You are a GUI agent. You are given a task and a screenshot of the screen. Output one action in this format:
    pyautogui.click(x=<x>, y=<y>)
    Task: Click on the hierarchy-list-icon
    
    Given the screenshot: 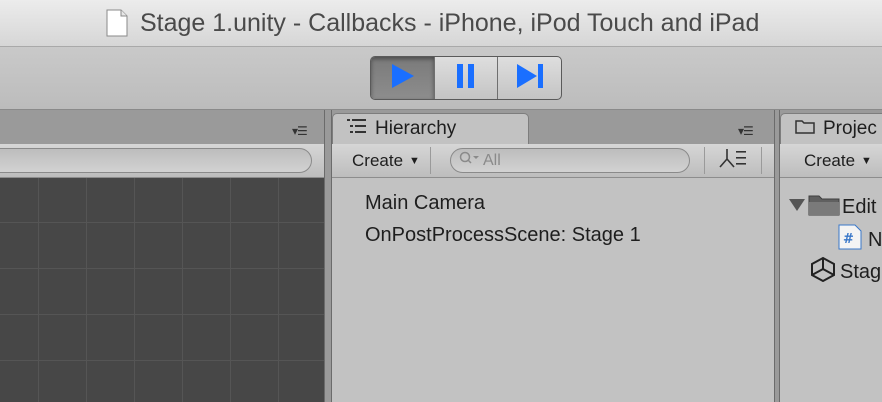 What is the action you would take?
    pyautogui.click(x=357, y=129)
    